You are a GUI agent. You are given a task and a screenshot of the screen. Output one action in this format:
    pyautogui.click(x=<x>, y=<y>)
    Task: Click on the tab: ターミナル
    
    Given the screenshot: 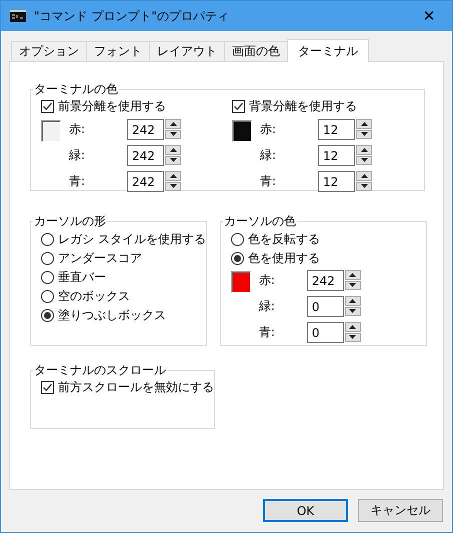 What is the action you would take?
    pyautogui.click(x=328, y=50)
    